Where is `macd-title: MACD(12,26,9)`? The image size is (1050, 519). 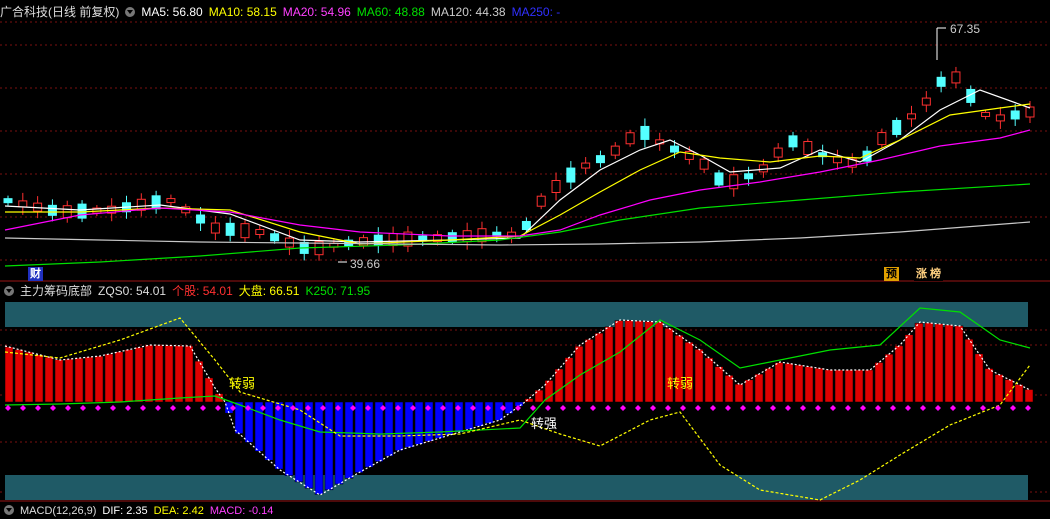
macd-title: MACD(12,26,9) is located at coordinates (58, 511).